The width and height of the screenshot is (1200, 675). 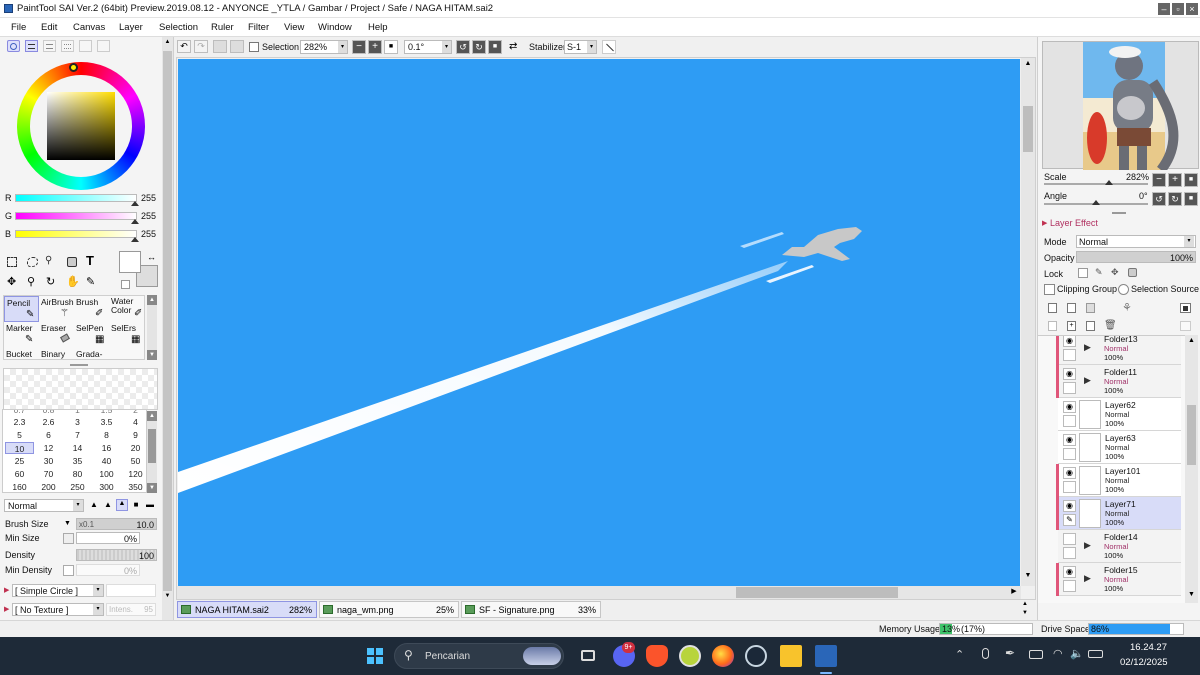 What do you see at coordinates (21, 354) in the screenshot?
I see `tool-bucket: Bucket` at bounding box center [21, 354].